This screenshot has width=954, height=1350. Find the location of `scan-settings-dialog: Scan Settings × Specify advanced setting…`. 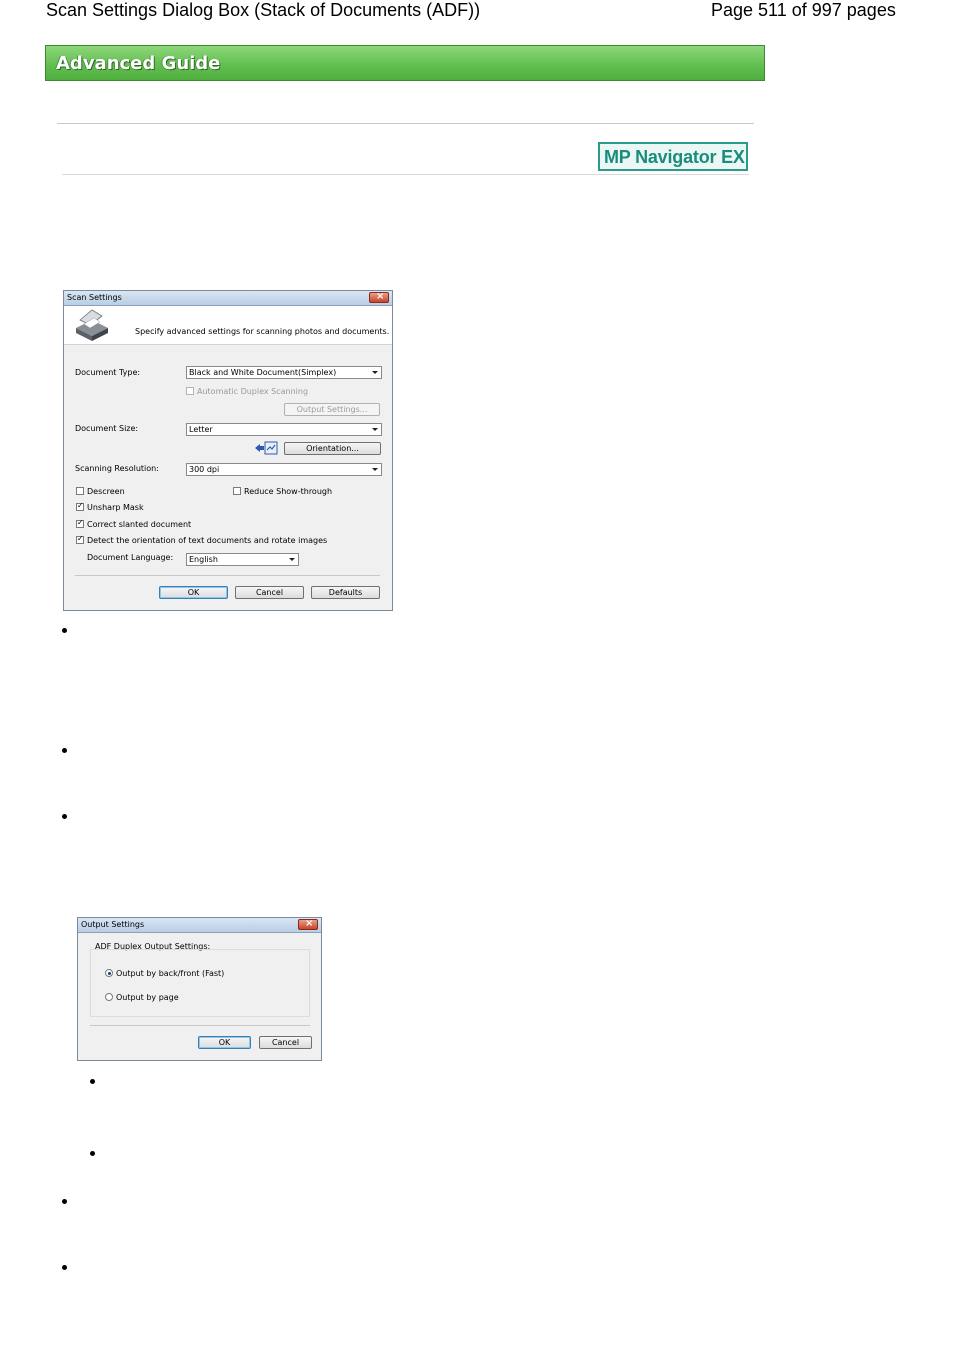

scan-settings-dialog: Scan Settings × Specify advanced setting… is located at coordinates (228, 450).